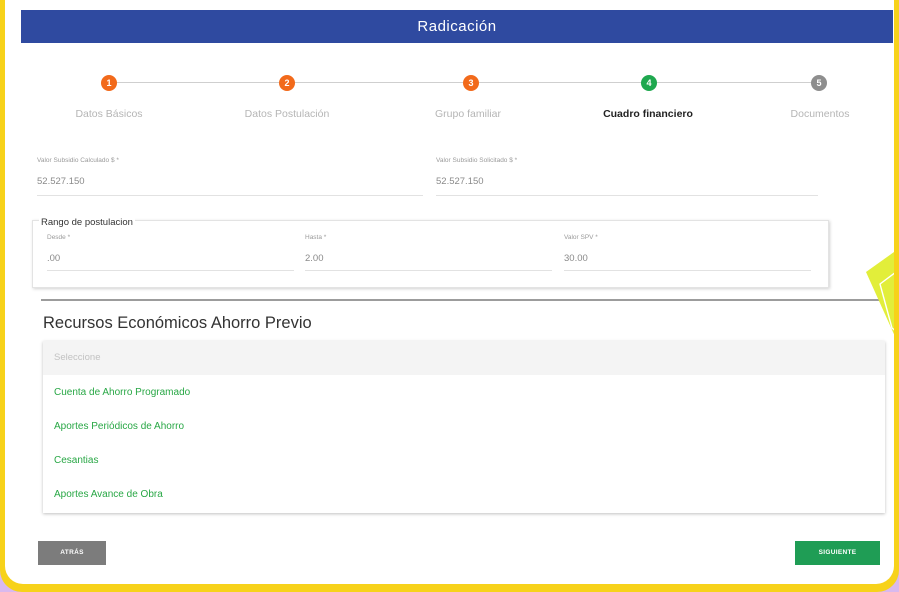 This screenshot has height=592, width=899. Describe the element at coordinates (817, 114) in the screenshot. I see `step-5-label: Documentos` at that location.